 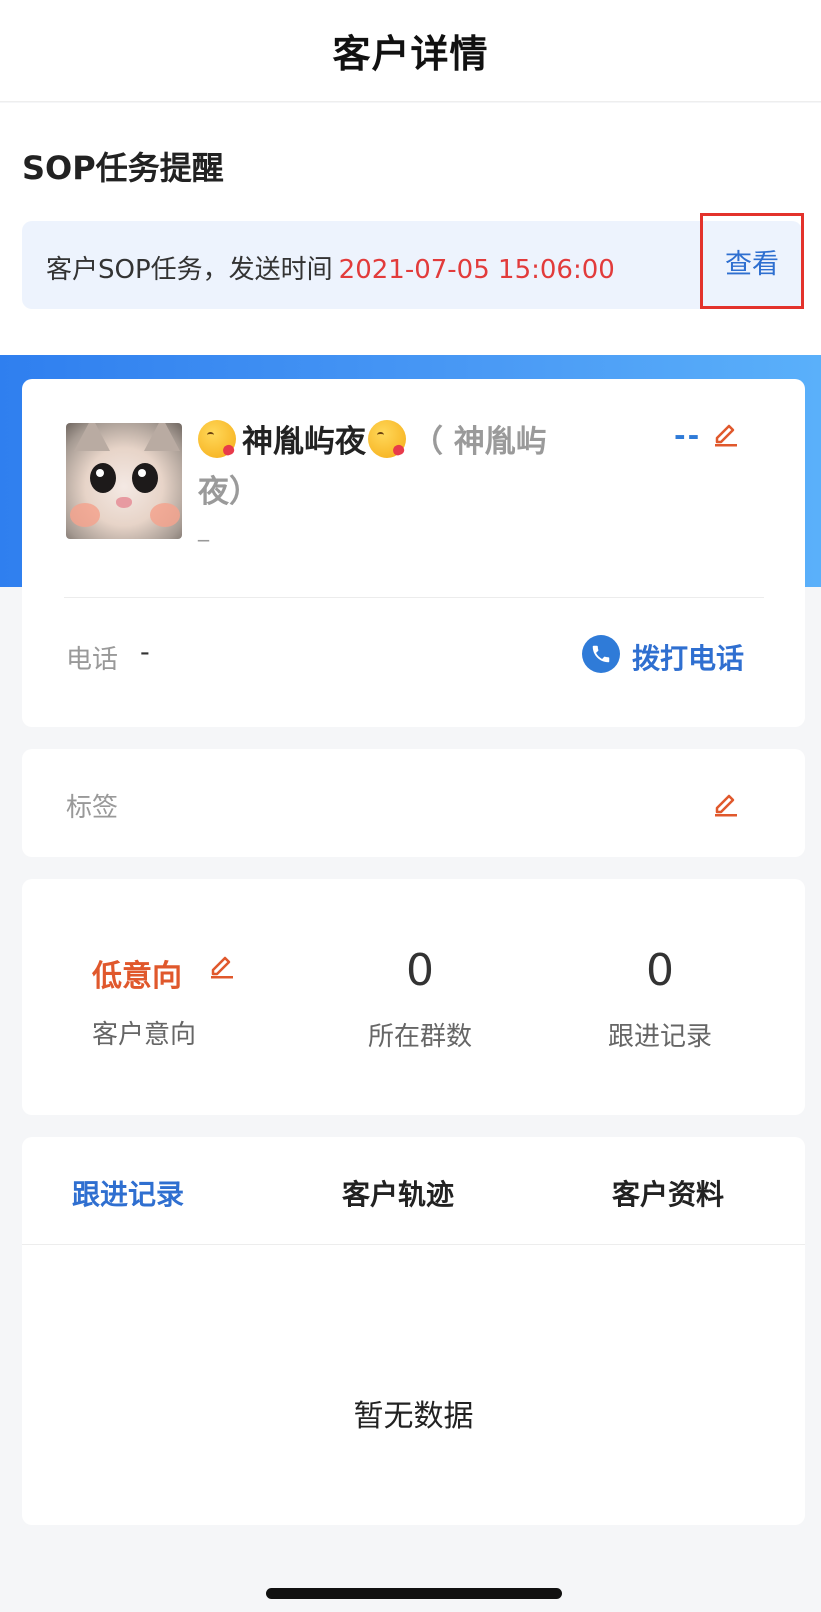 I want to click on sop-view-button: 查看, so click(x=752, y=261).